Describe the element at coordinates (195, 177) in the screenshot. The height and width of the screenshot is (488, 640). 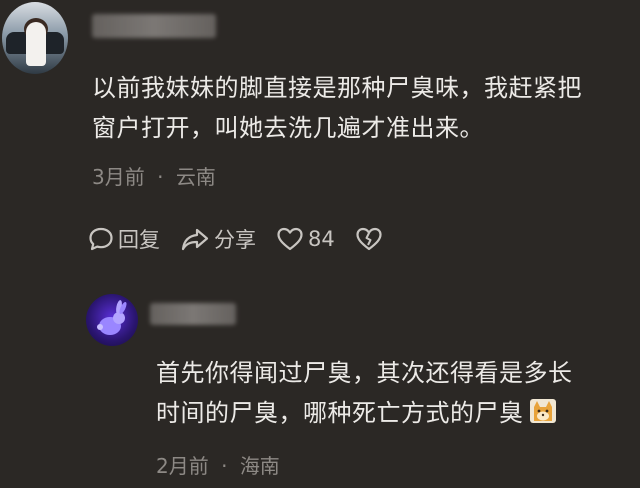
I see `comment-1-location: 云南` at that location.